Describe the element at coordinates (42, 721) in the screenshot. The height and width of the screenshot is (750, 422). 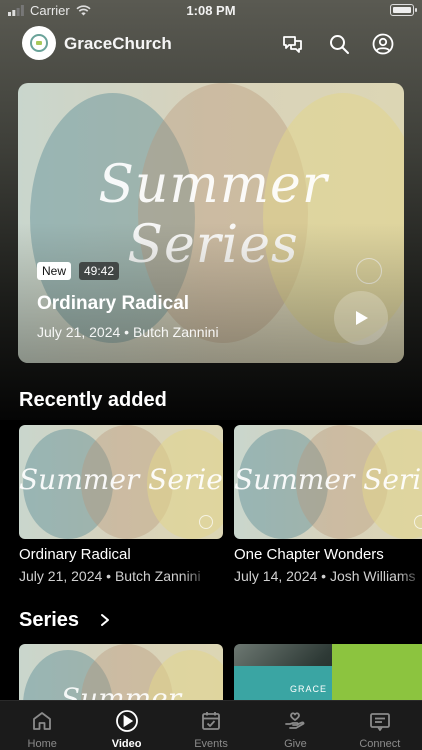
I see `home-icon` at that location.